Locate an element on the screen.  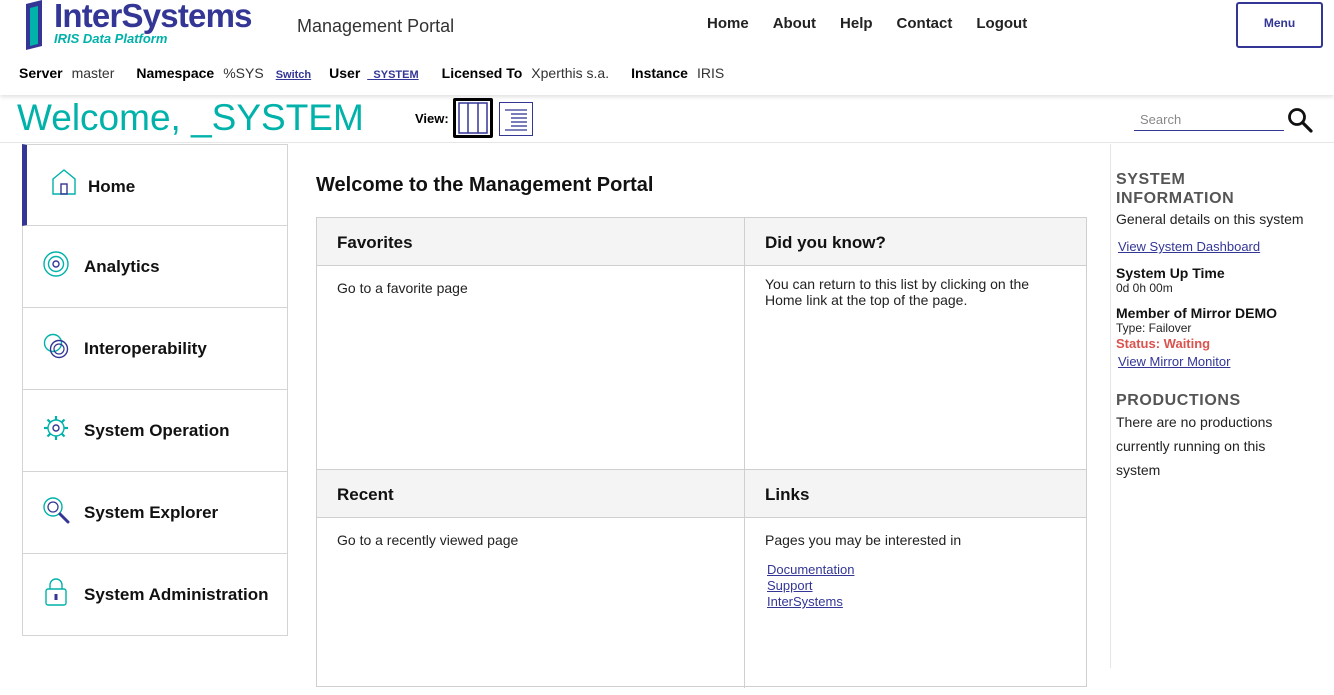
productions-heading: PRODUCTIONS is located at coordinates (1178, 400).